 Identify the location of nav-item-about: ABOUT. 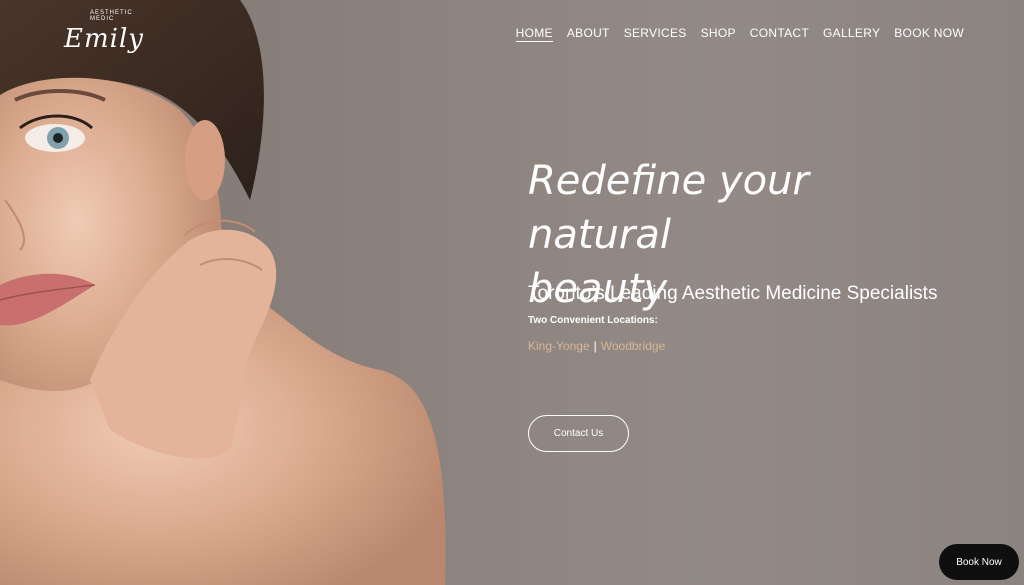
(588, 34).